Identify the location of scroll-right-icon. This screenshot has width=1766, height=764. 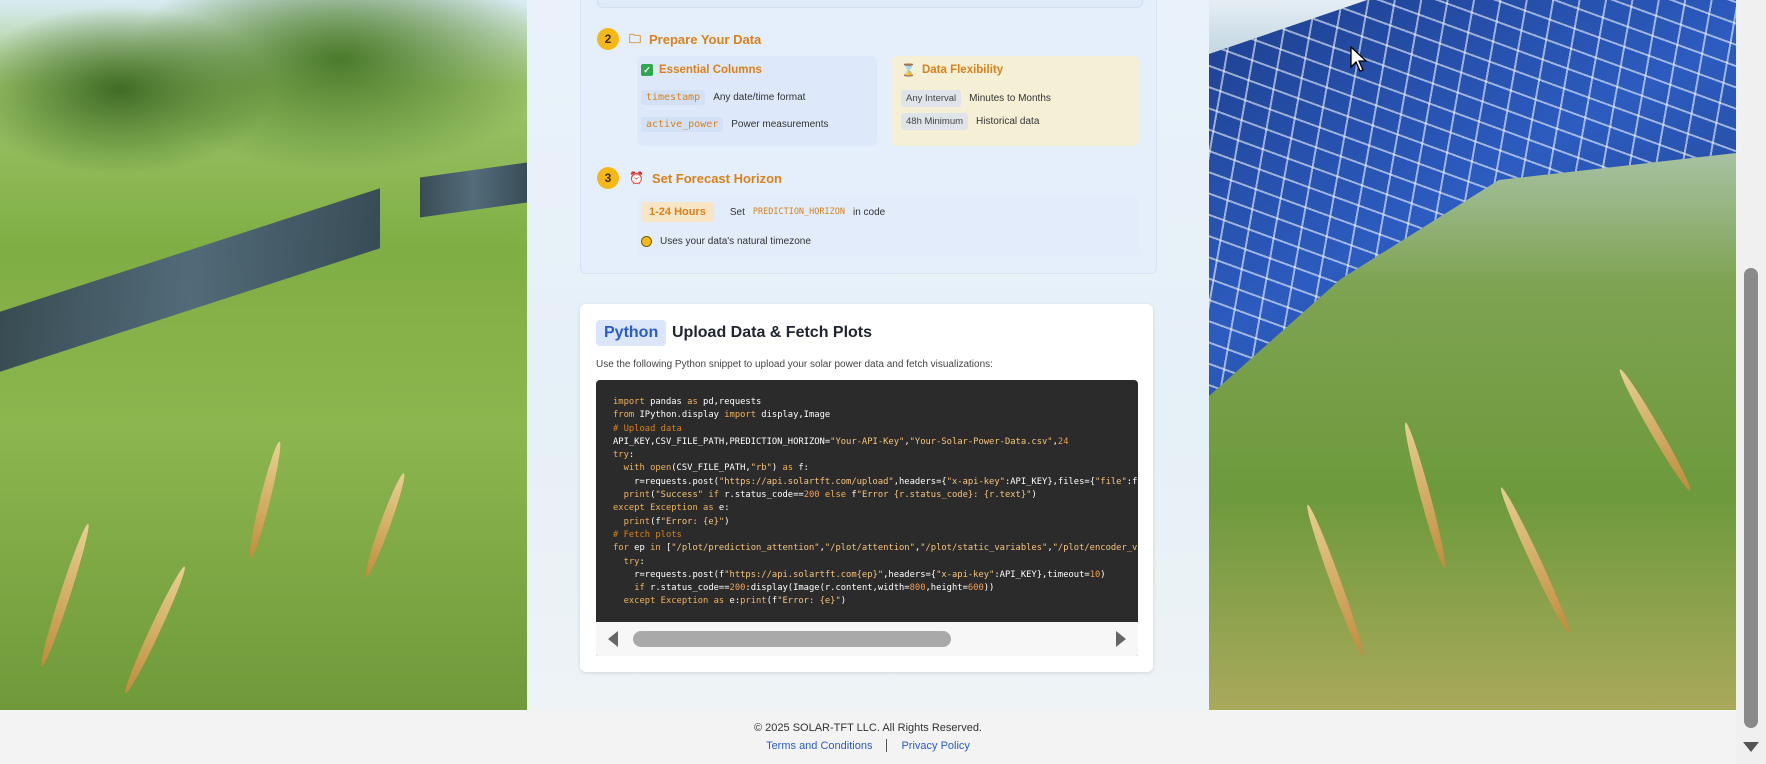
(1121, 639).